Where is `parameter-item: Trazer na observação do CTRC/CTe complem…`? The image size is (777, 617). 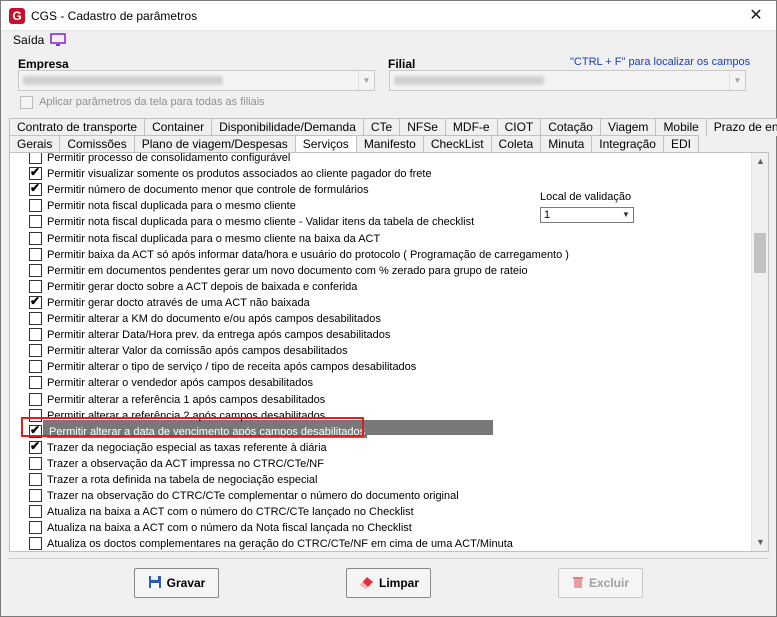 parameter-item: Trazer na observação do CTRC/CTe complem… is located at coordinates (244, 496).